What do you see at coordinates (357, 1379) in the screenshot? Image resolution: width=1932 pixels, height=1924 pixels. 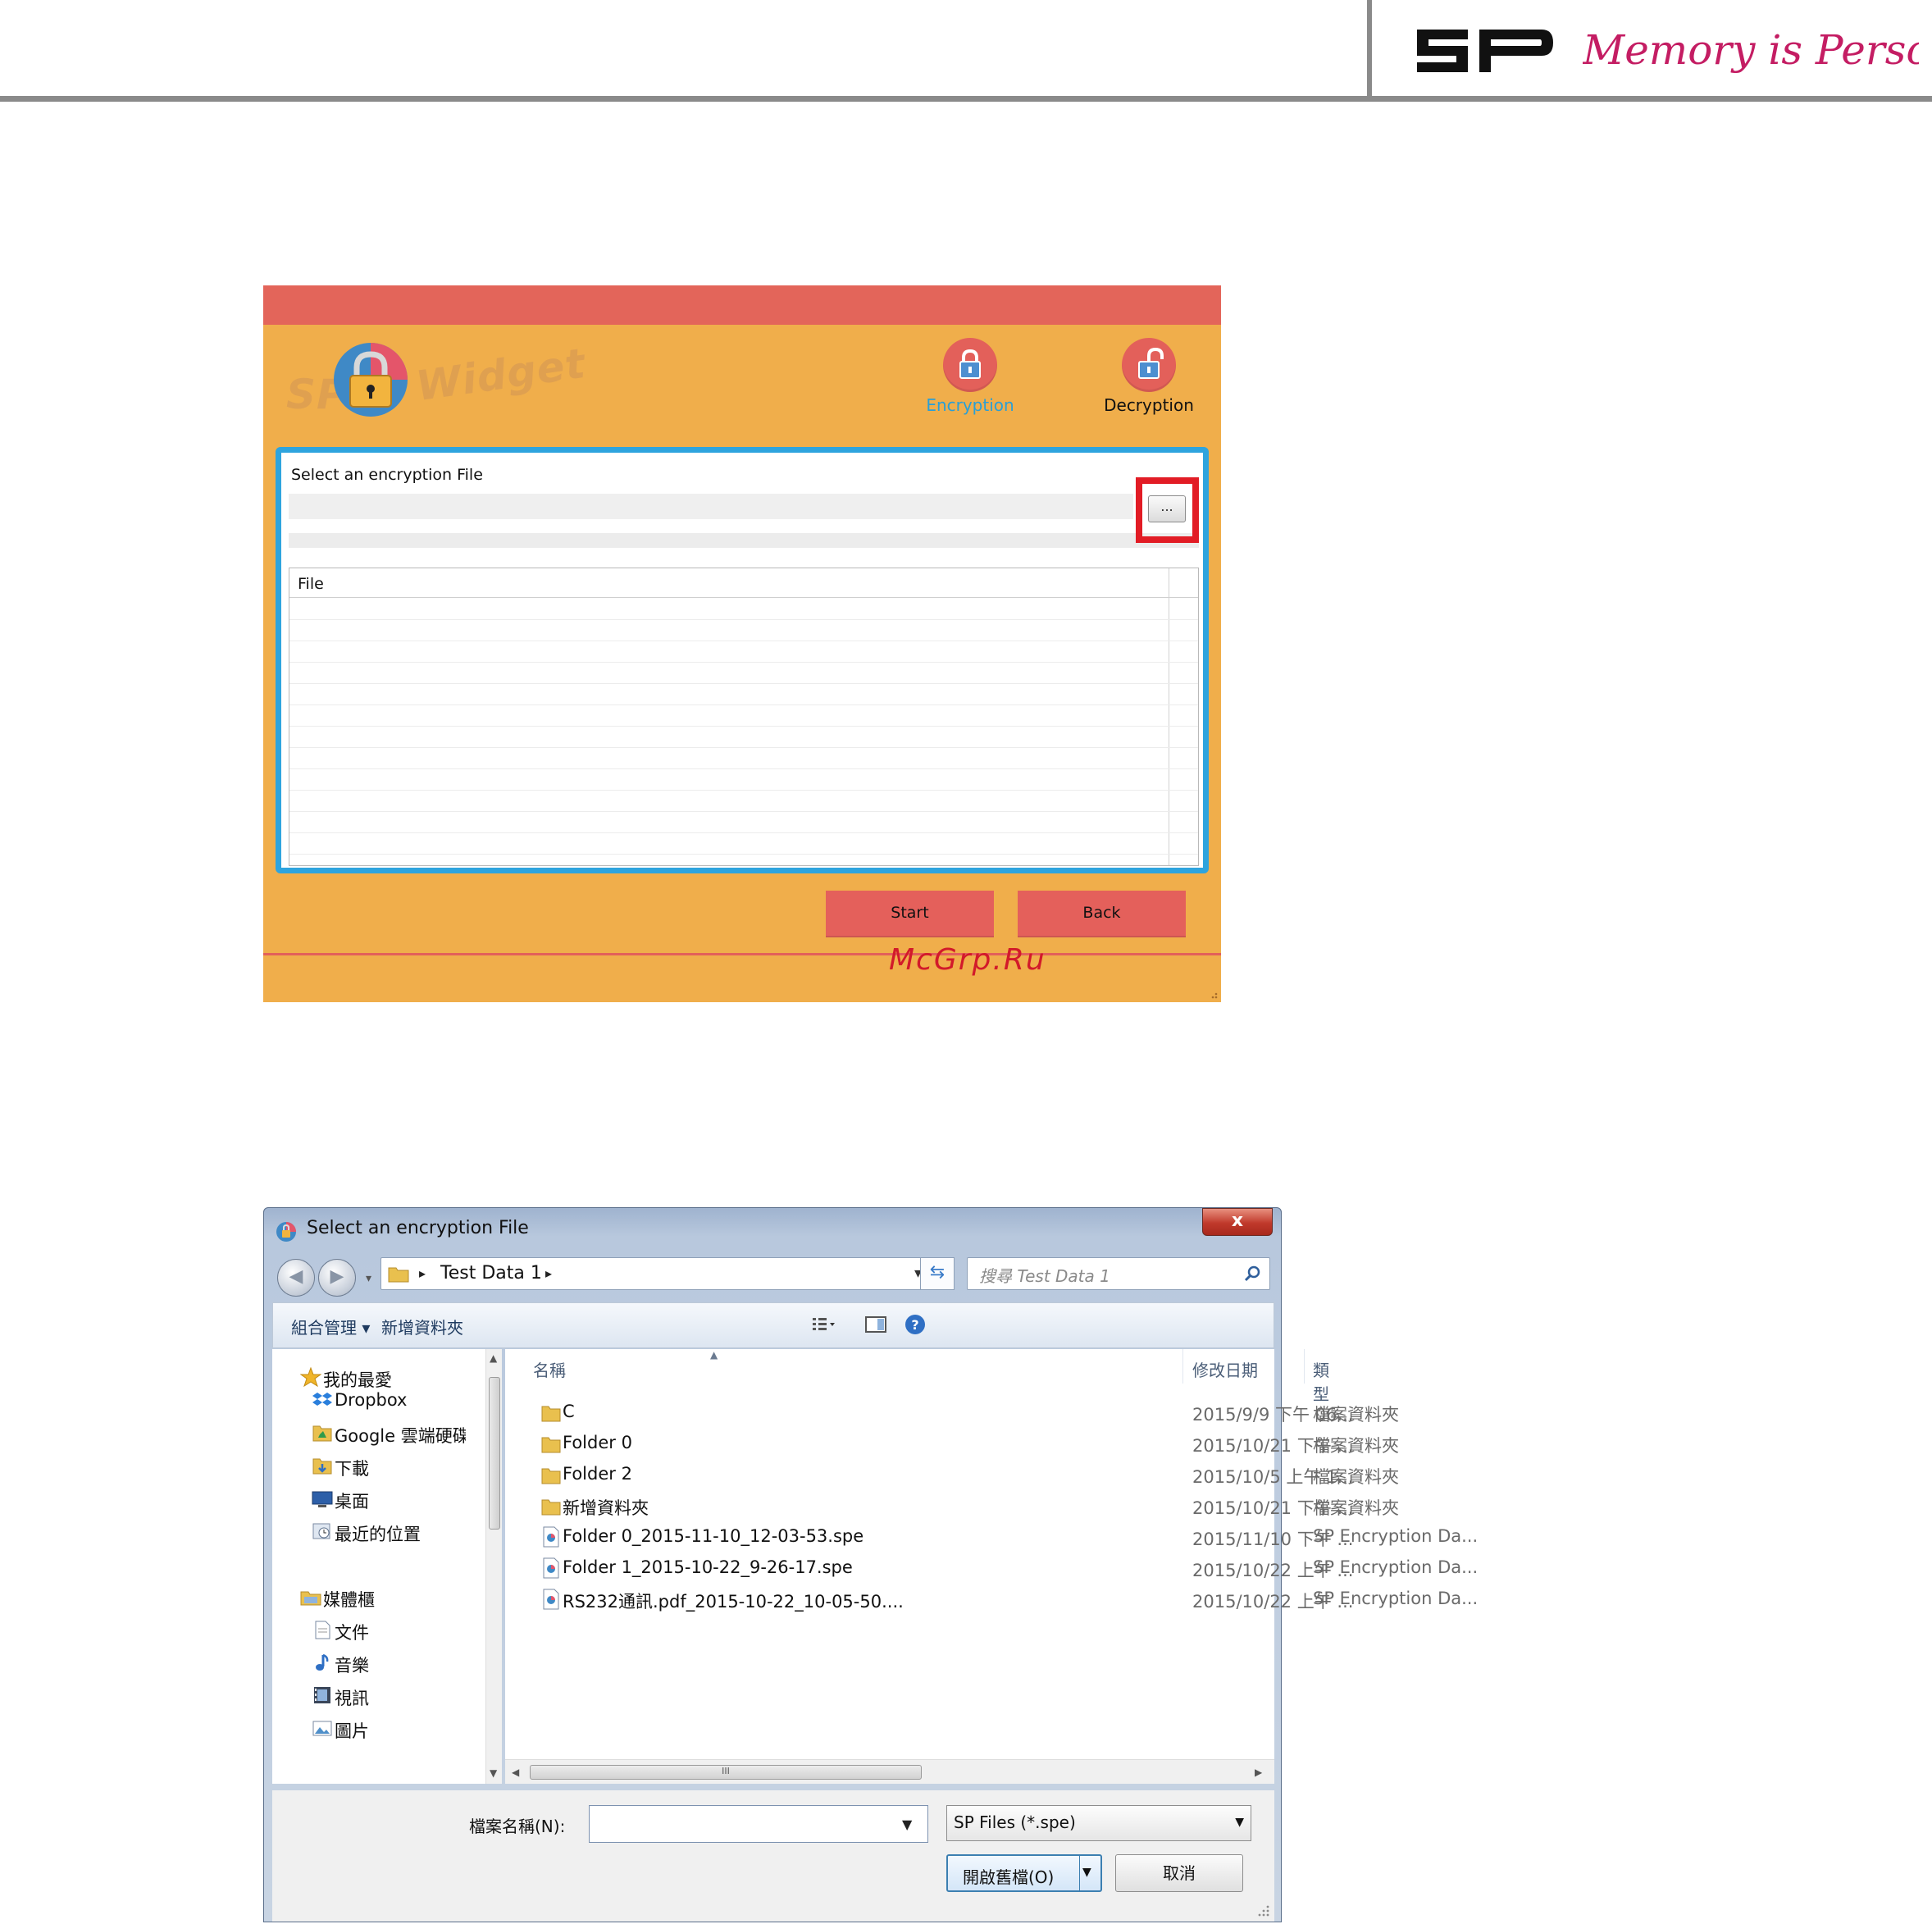 I see `nav-favorites: 我的最愛` at bounding box center [357, 1379].